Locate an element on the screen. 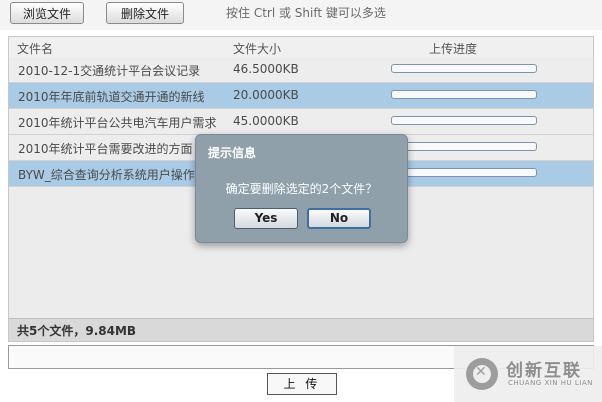 This screenshot has width=602, height=402. file-size: 46.5000KB is located at coordinates (266, 69).